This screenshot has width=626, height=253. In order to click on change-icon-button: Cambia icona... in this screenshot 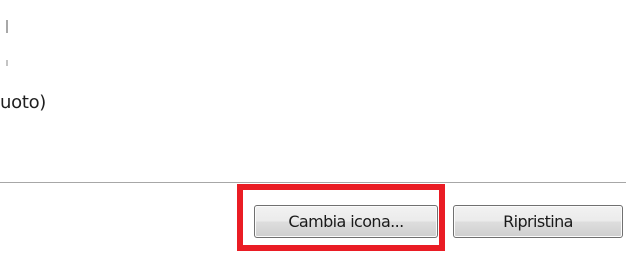, I will do `click(346, 221)`.